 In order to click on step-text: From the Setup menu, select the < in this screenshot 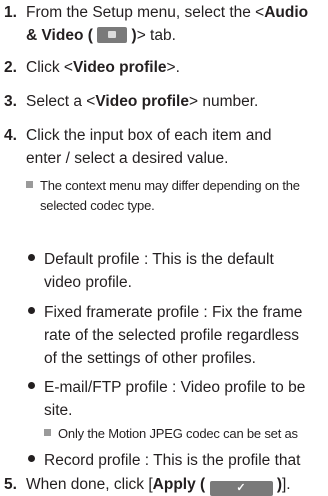, I will do `click(145, 12)`.